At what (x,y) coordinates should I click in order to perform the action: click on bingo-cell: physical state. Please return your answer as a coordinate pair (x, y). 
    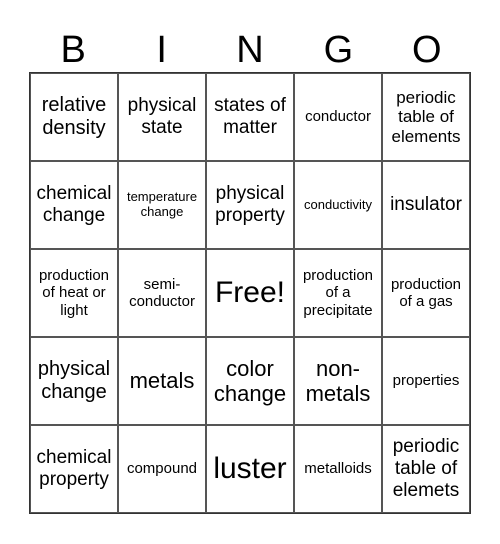
    Looking at the image, I should click on (162, 117).